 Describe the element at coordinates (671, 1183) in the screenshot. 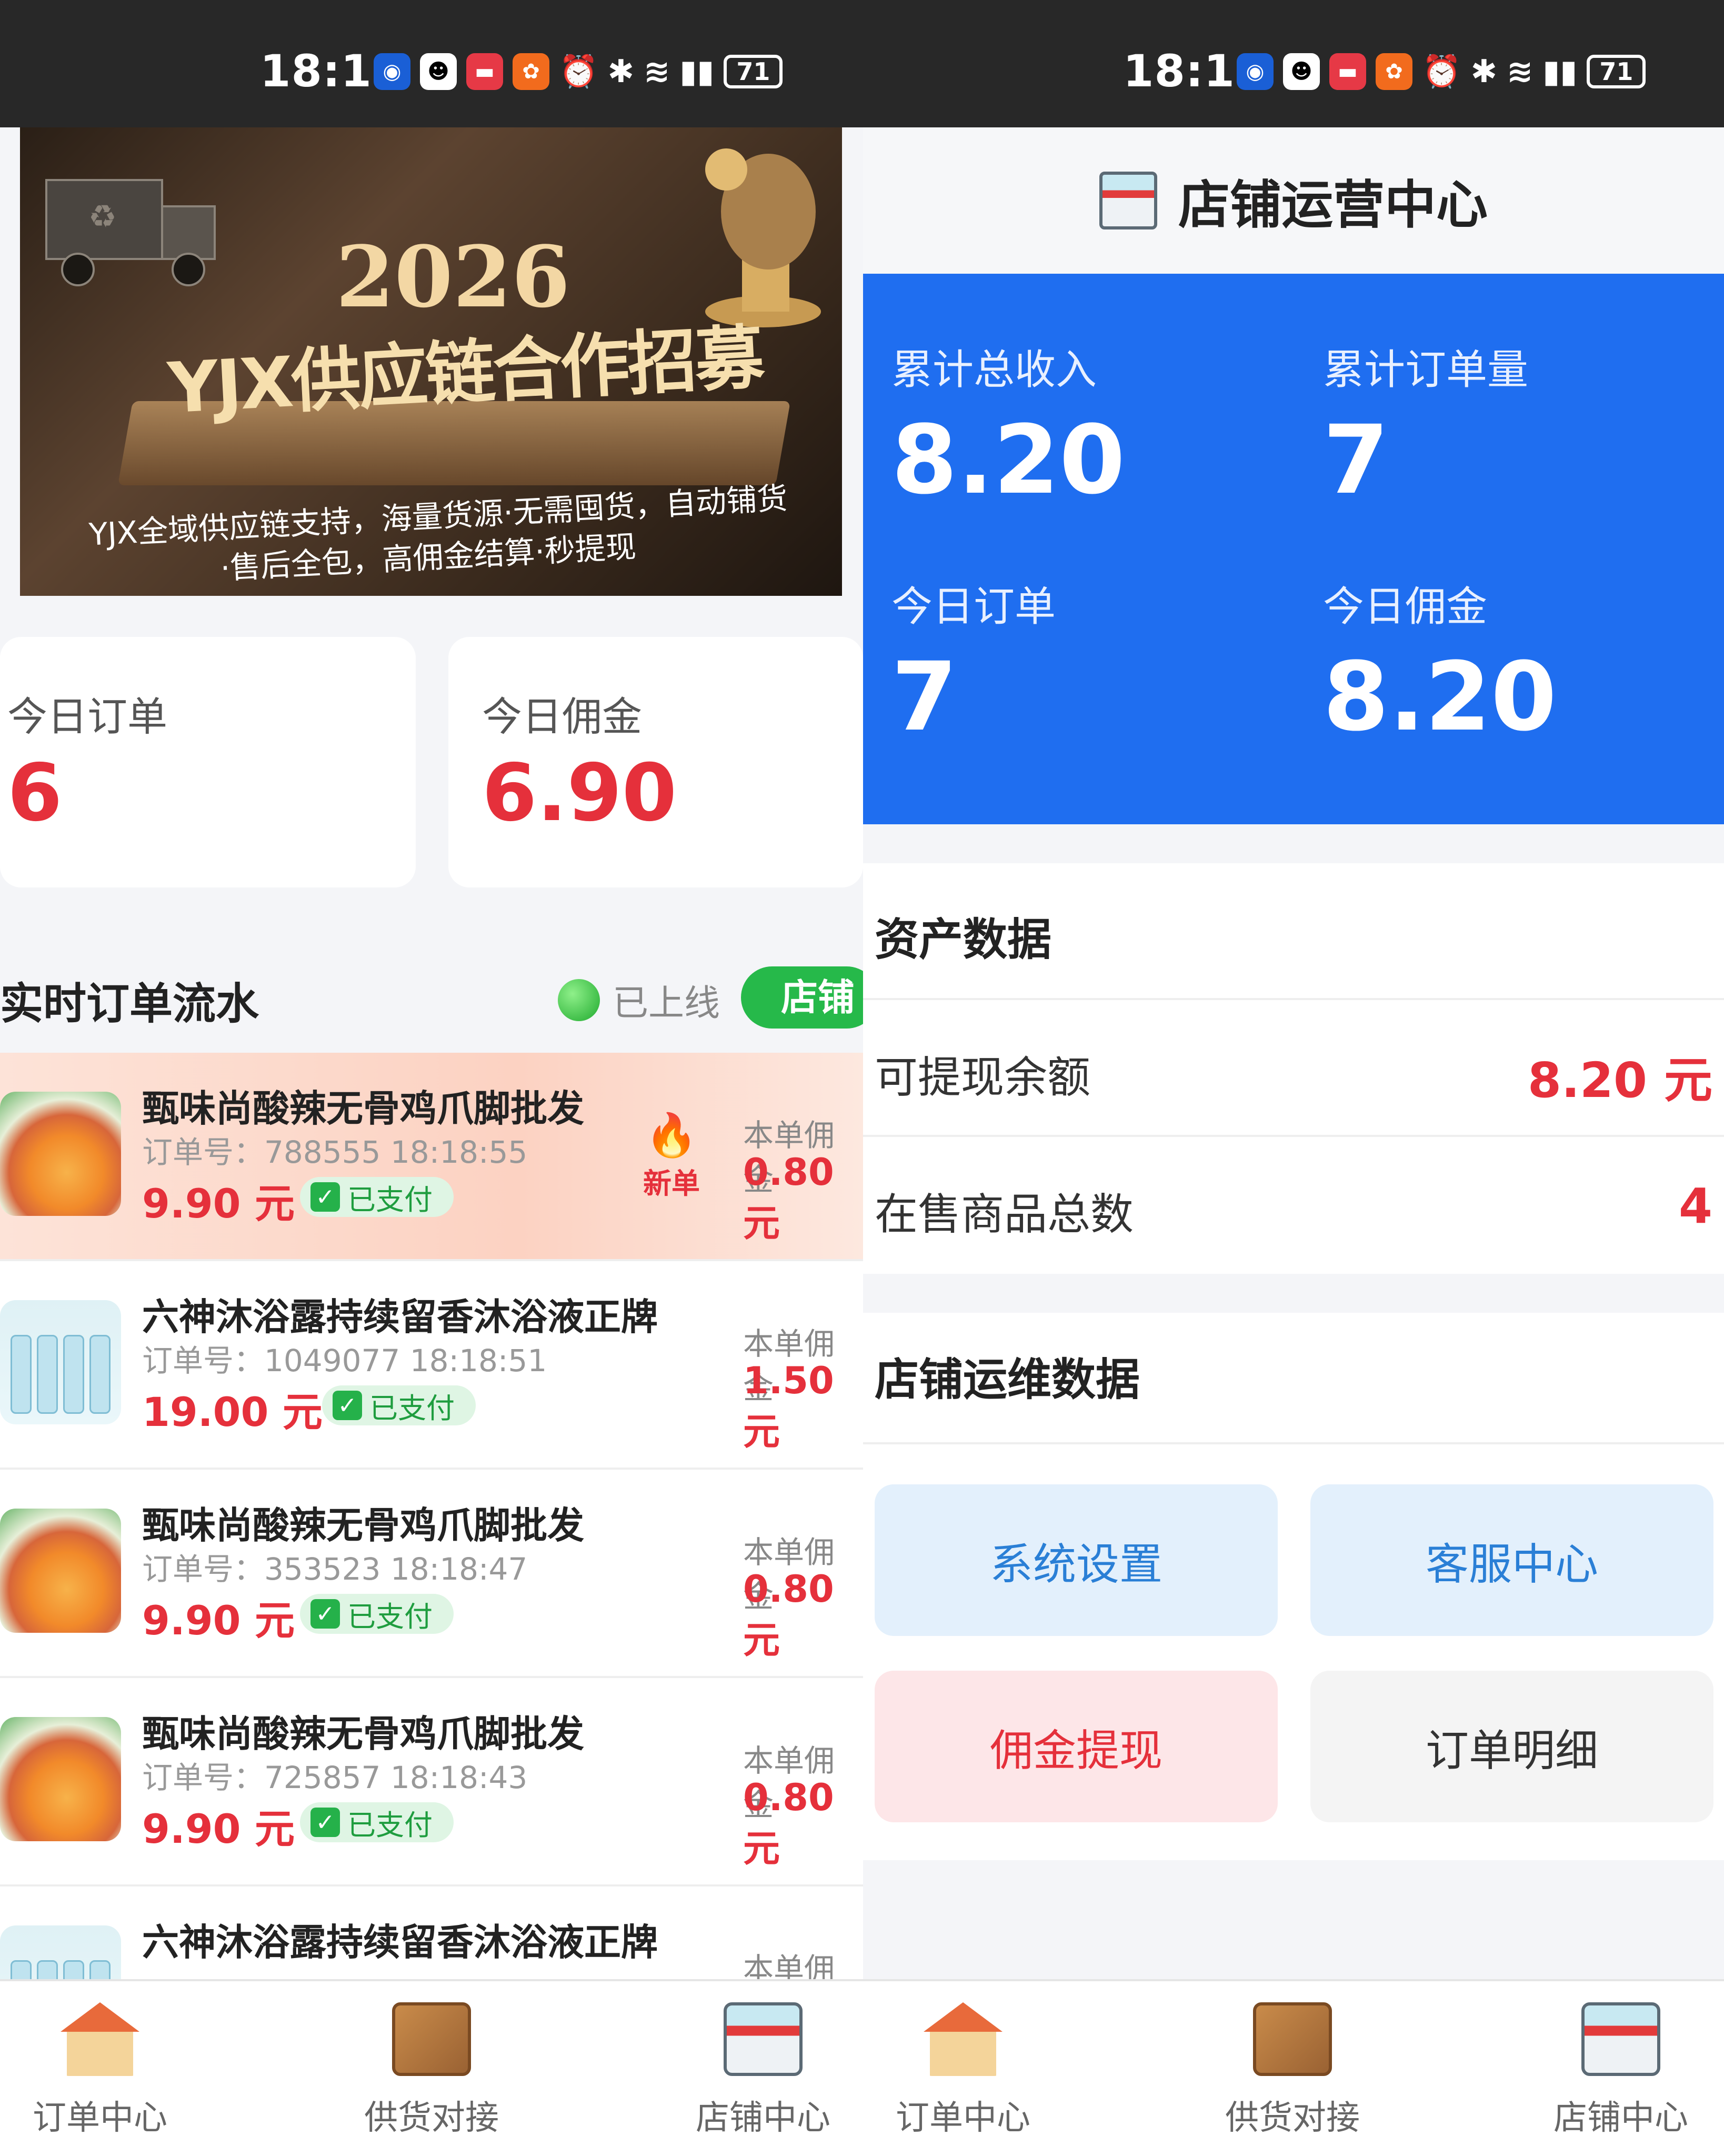

I see `new-label: 新单` at that location.